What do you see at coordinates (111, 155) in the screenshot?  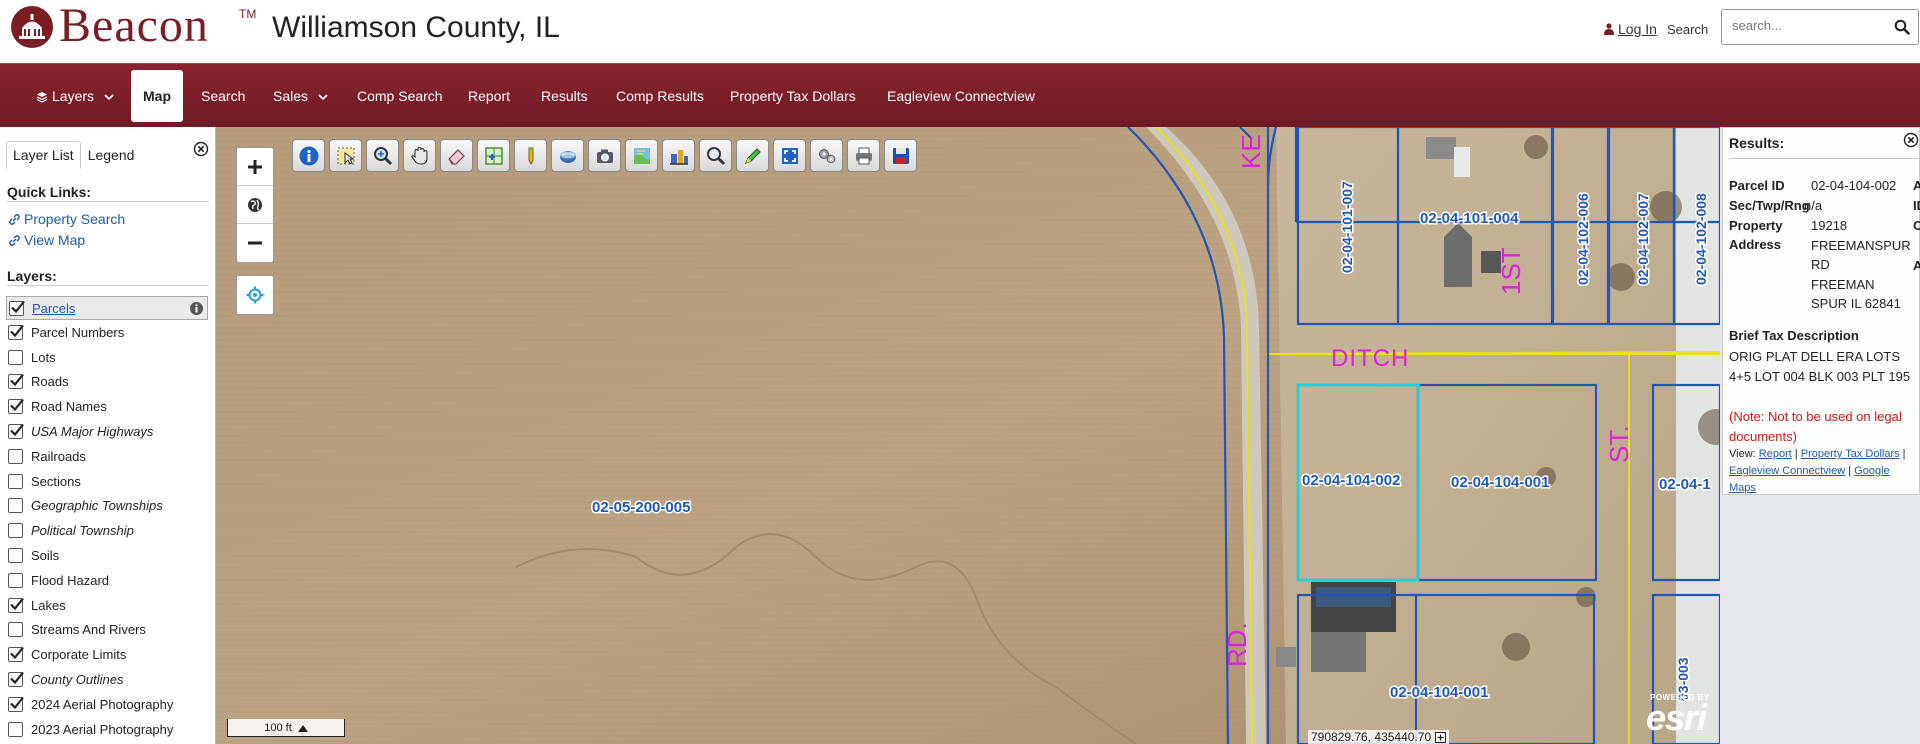 I see `tab-legend: Legend` at bounding box center [111, 155].